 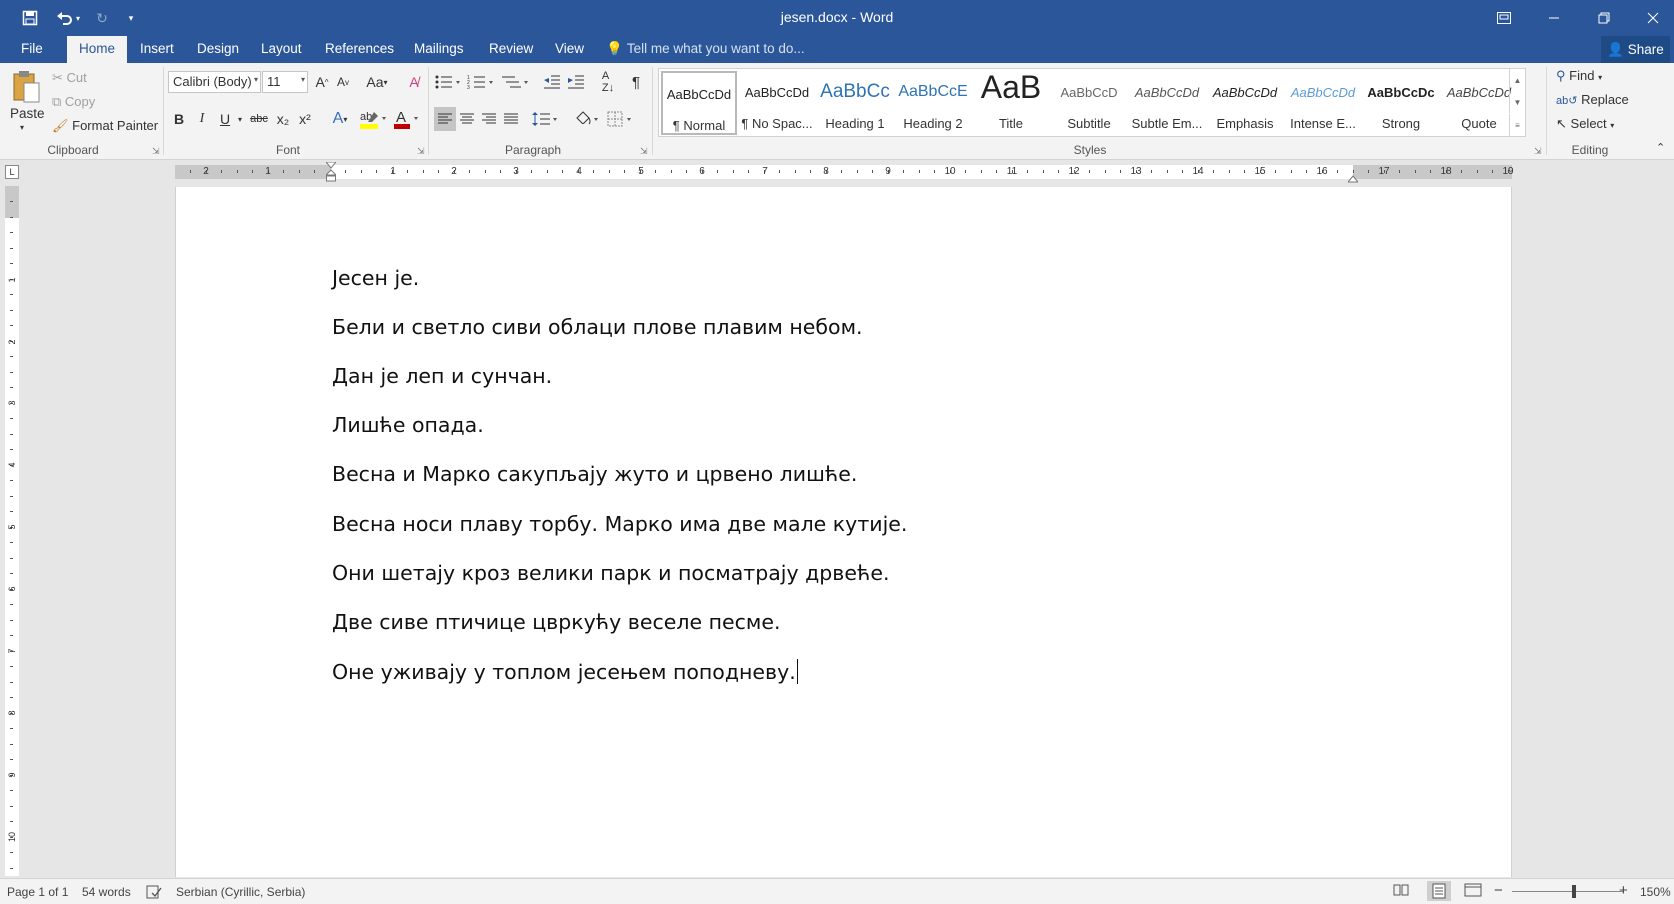 I want to click on shrink-font-icon: Av, so click(x=343, y=82).